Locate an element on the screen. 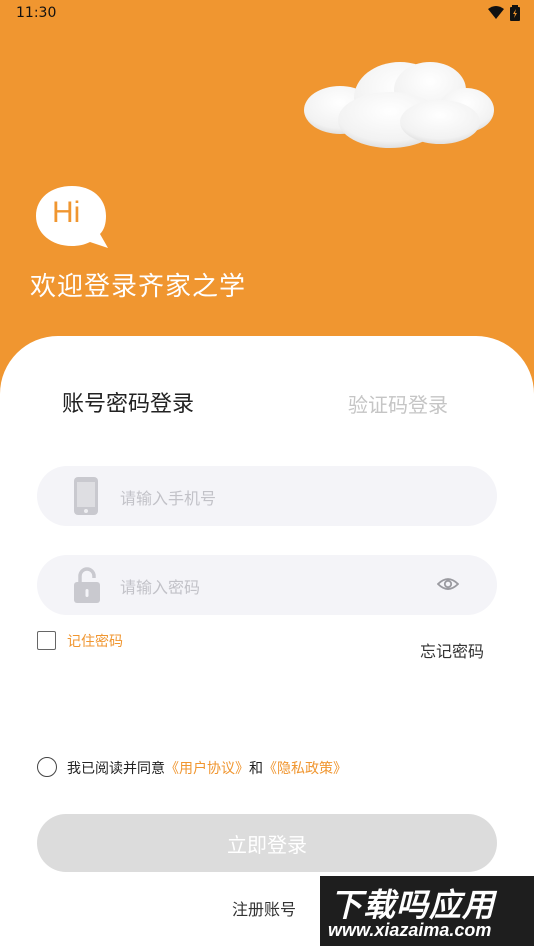 The width and height of the screenshot is (534, 950). agreement-text: 我已阅读并同意《用户协议》和《隐私政策》 is located at coordinates (207, 768).